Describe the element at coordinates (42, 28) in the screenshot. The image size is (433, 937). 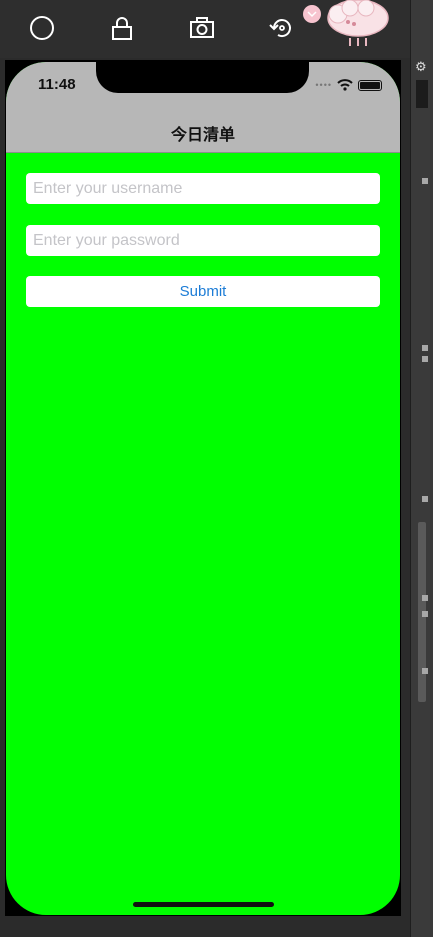
I see `home-button-icon` at that location.